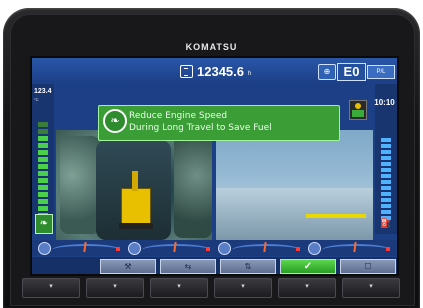 The width and height of the screenshot is (423, 308). Describe the element at coordinates (211, 47) in the screenshot. I see `brand-logo: KOMATSU` at that location.